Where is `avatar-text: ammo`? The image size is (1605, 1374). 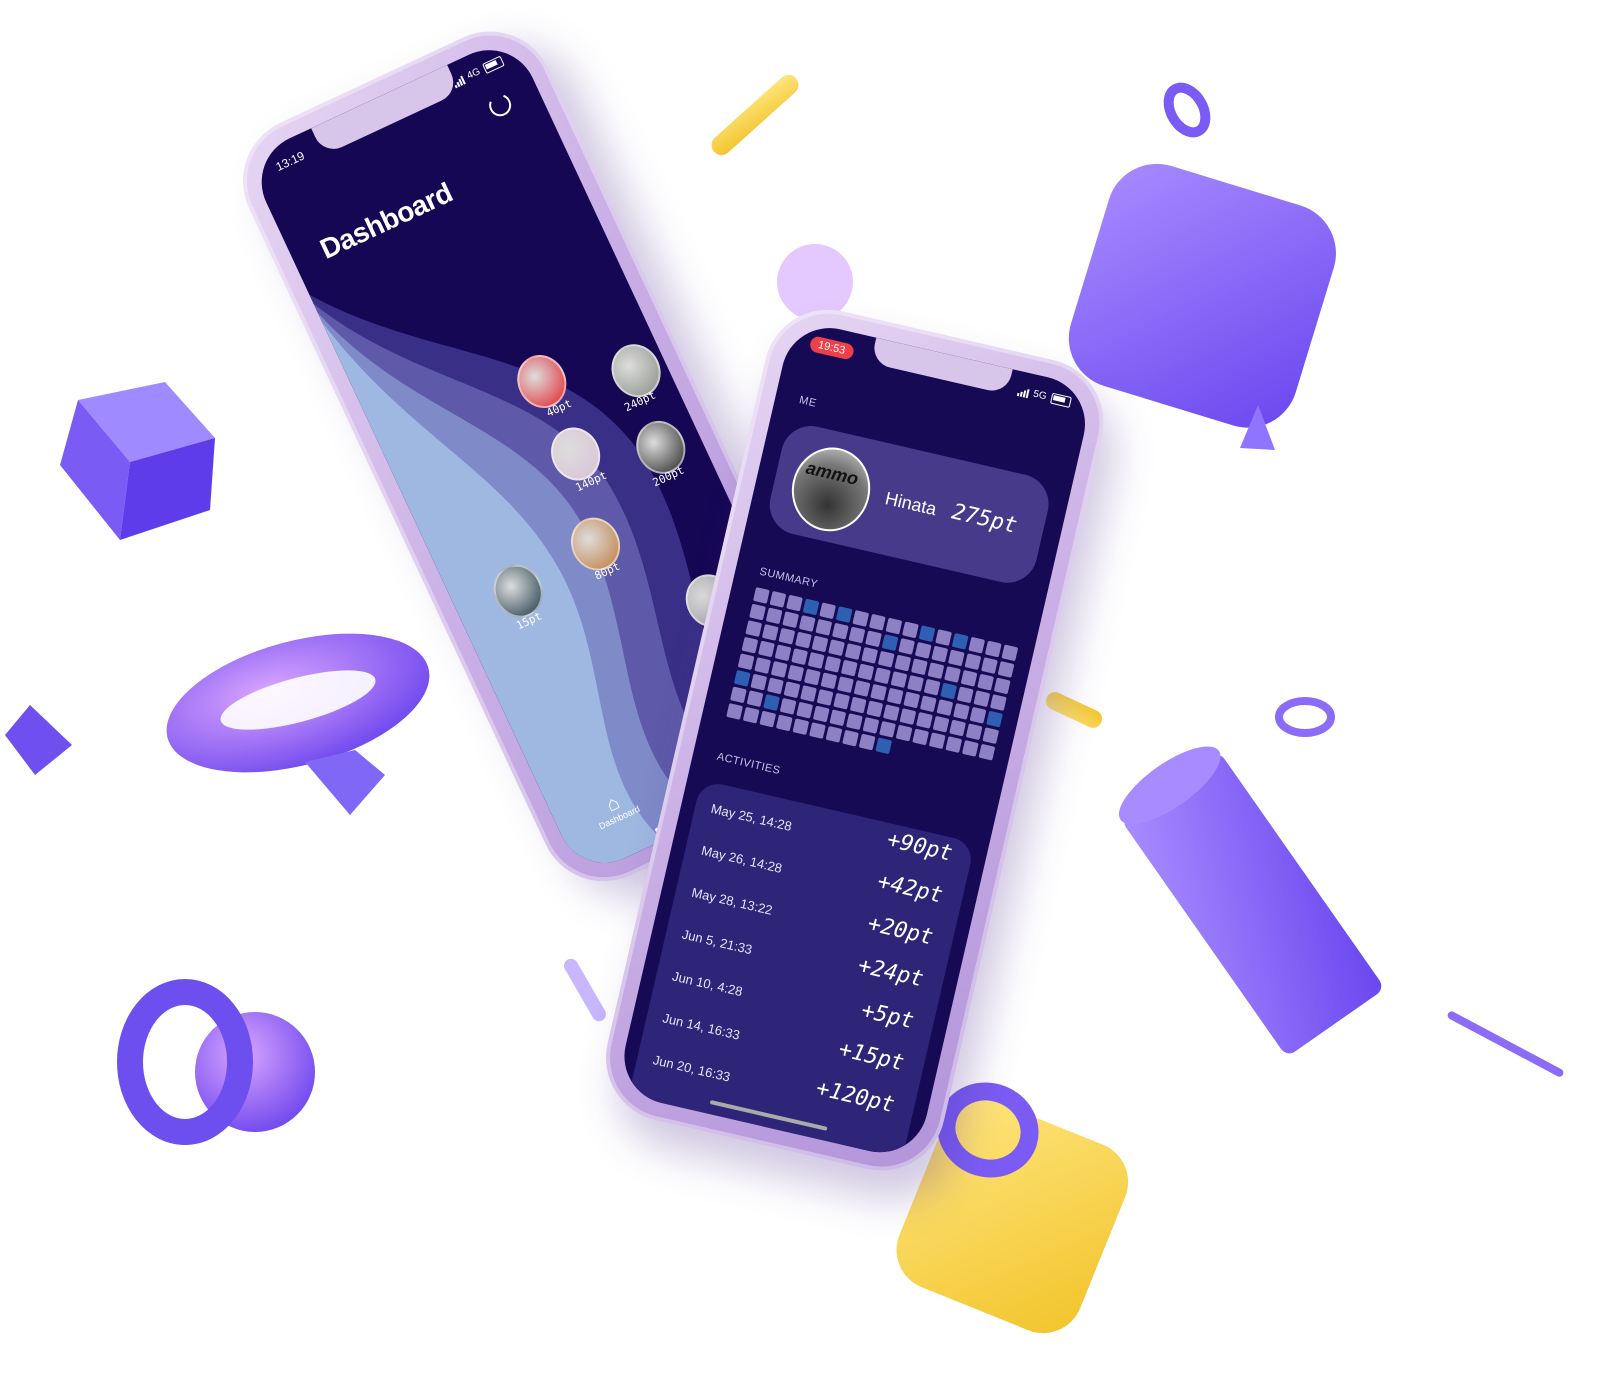 avatar-text: ammo is located at coordinates (832, 473).